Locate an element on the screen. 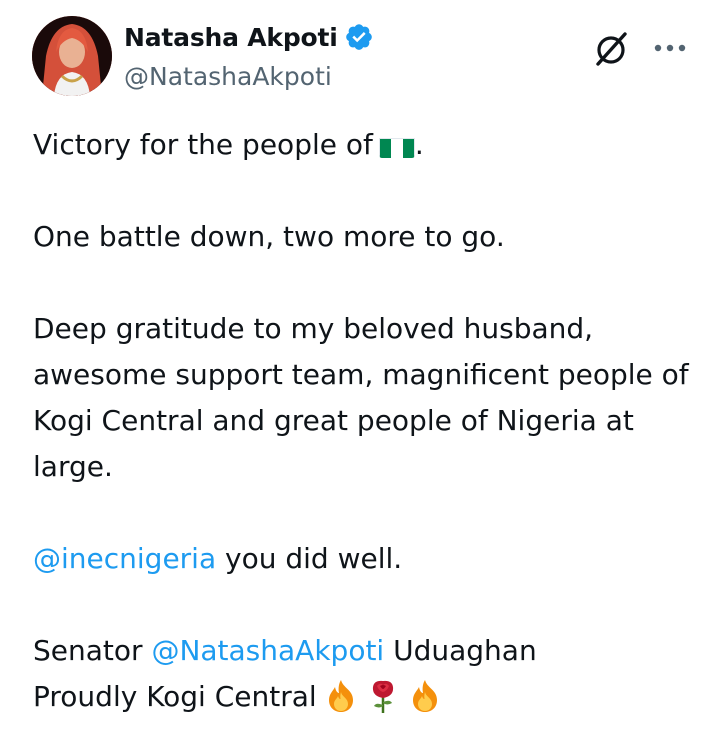 This screenshot has width=720, height=738. tweet-line-battle: One battle down, two more to go. is located at coordinates (269, 236).